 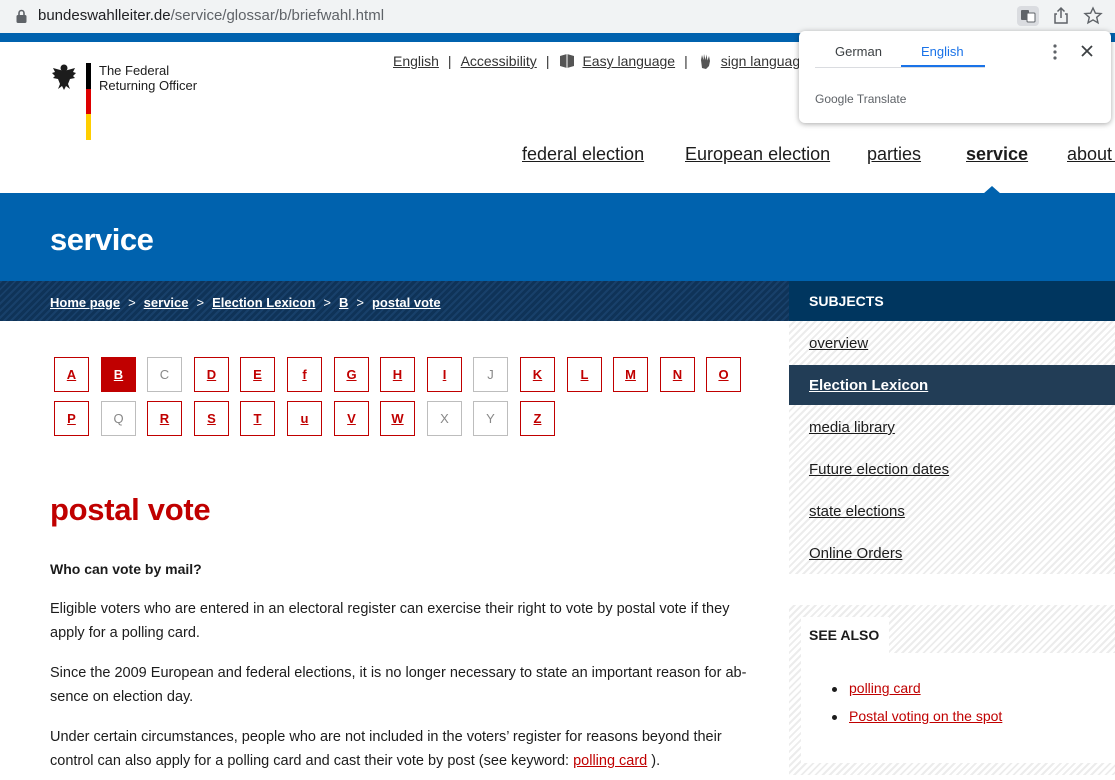 I want to click on sidebar-item-label: Online Orders, so click(x=855, y=553).